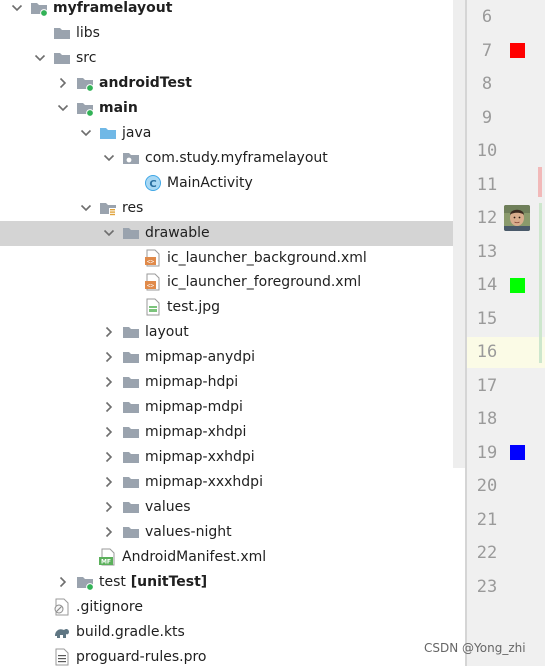 Image resolution: width=545 pixels, height=670 pixels. I want to click on svg-text: MF, so click(106, 561).